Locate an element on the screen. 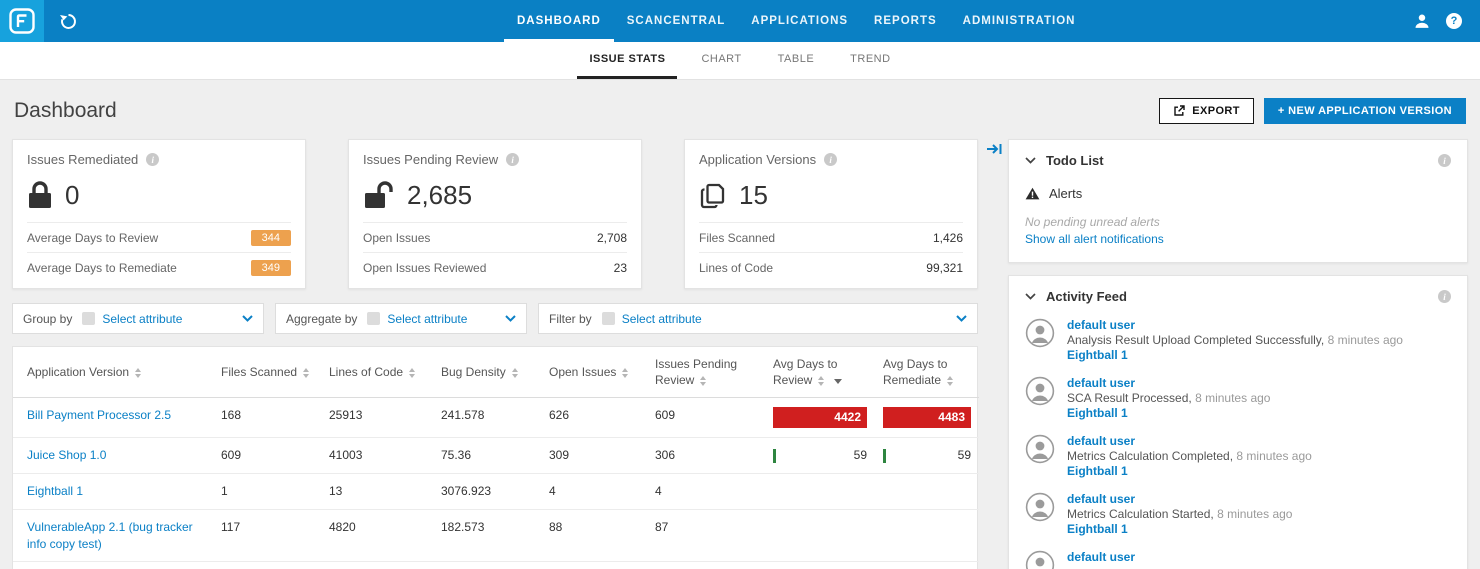  app-version-link: Juice Shop 1.0 is located at coordinates (66, 455).